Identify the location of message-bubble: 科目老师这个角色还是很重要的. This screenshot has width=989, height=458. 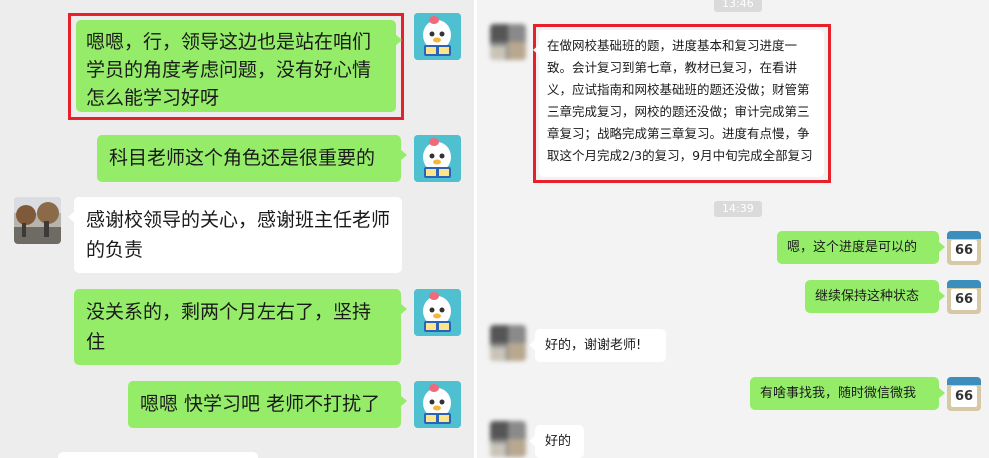
(252, 158).